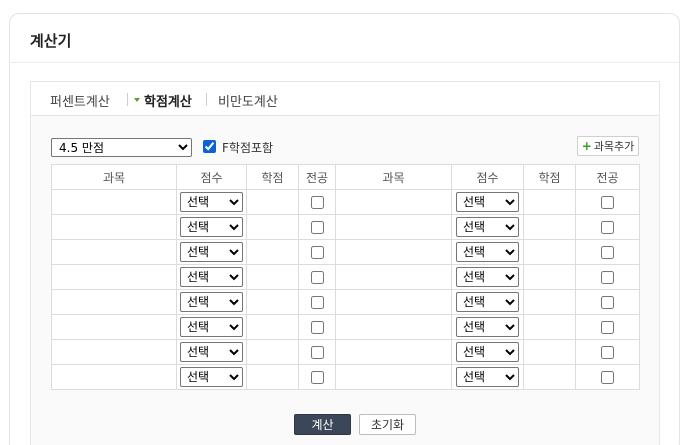 The height and width of the screenshot is (445, 684). Describe the element at coordinates (272, 177) in the screenshot. I see `header-credit: 학점` at that location.